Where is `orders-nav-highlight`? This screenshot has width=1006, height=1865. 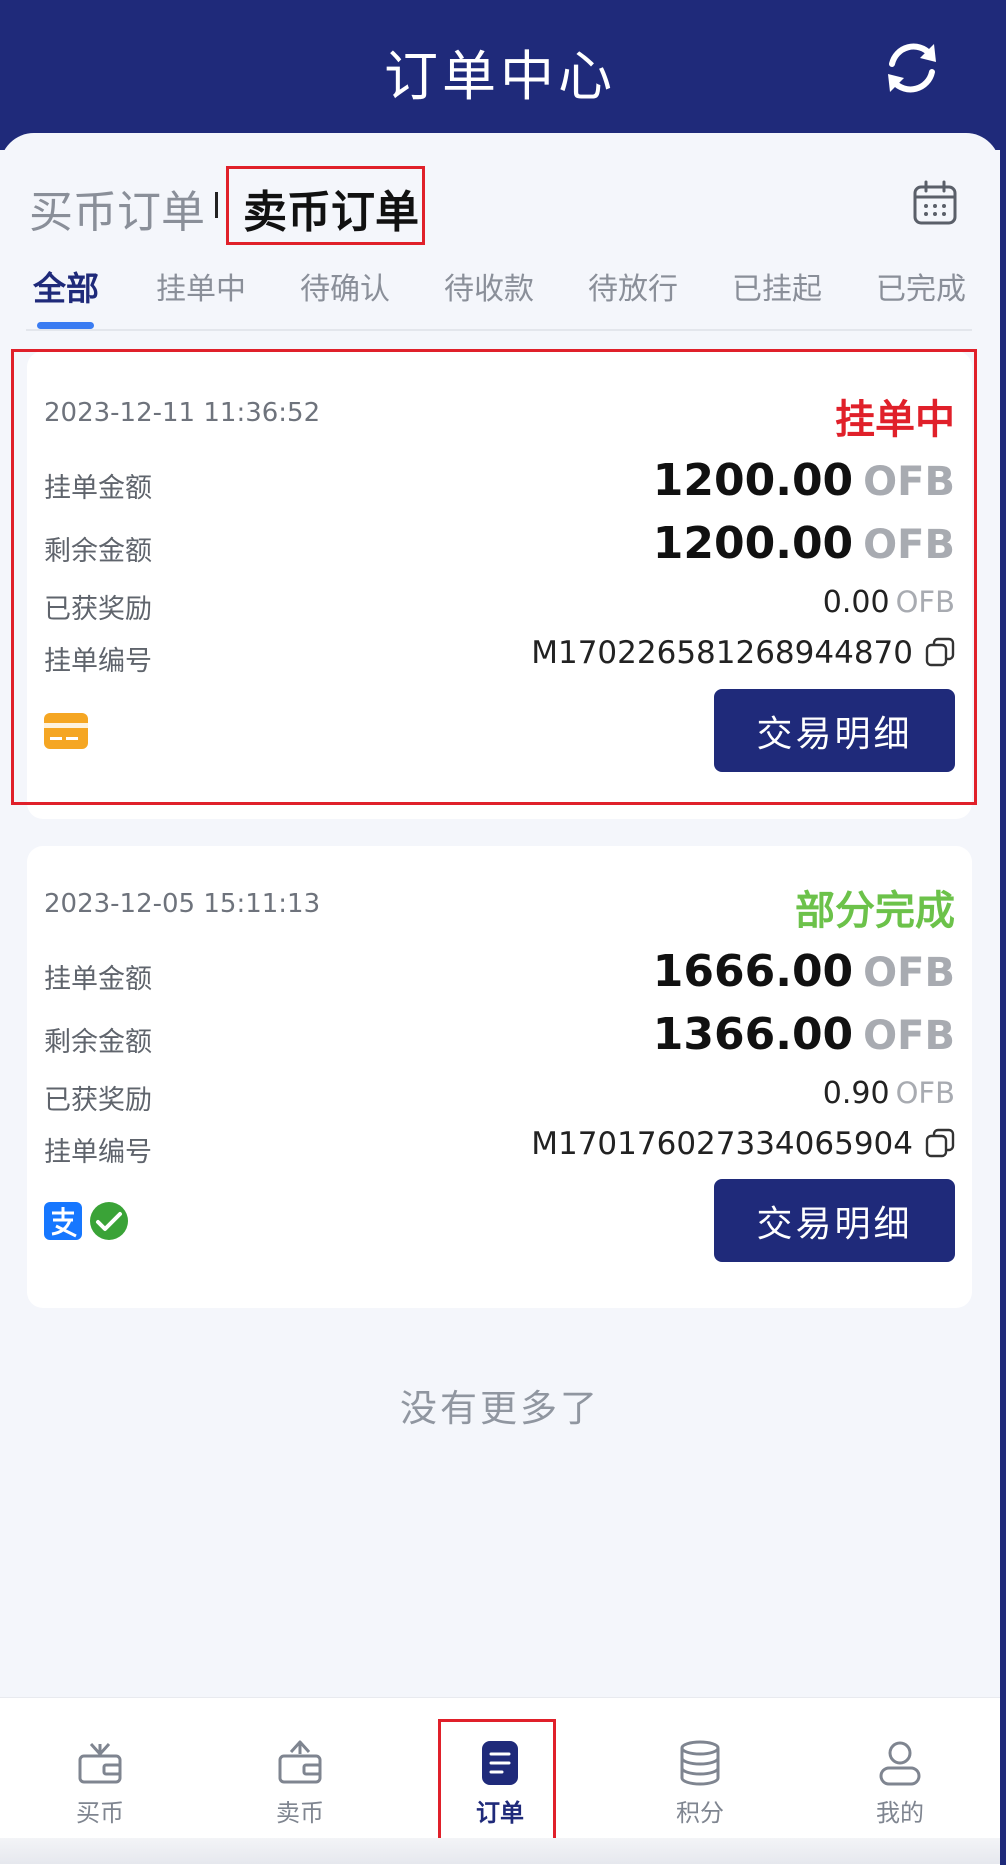 orders-nav-highlight is located at coordinates (497, 1781).